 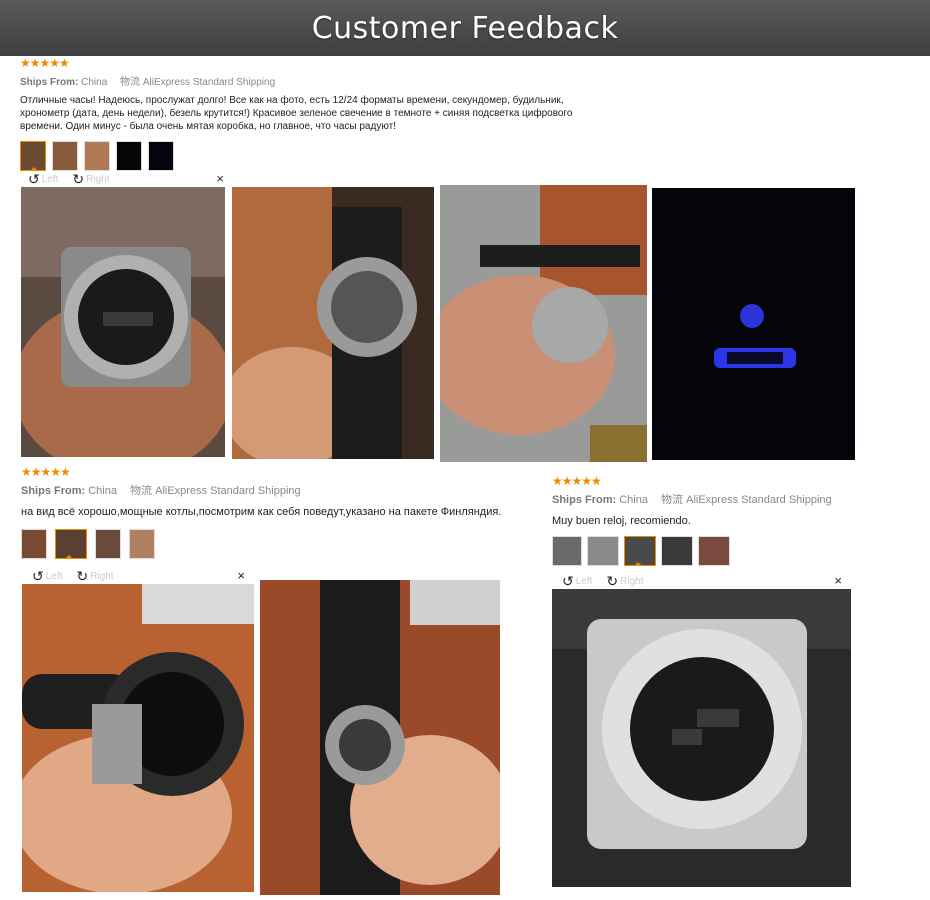 I want to click on feedback-banner: Customer Feedback, so click(x=465, y=28).